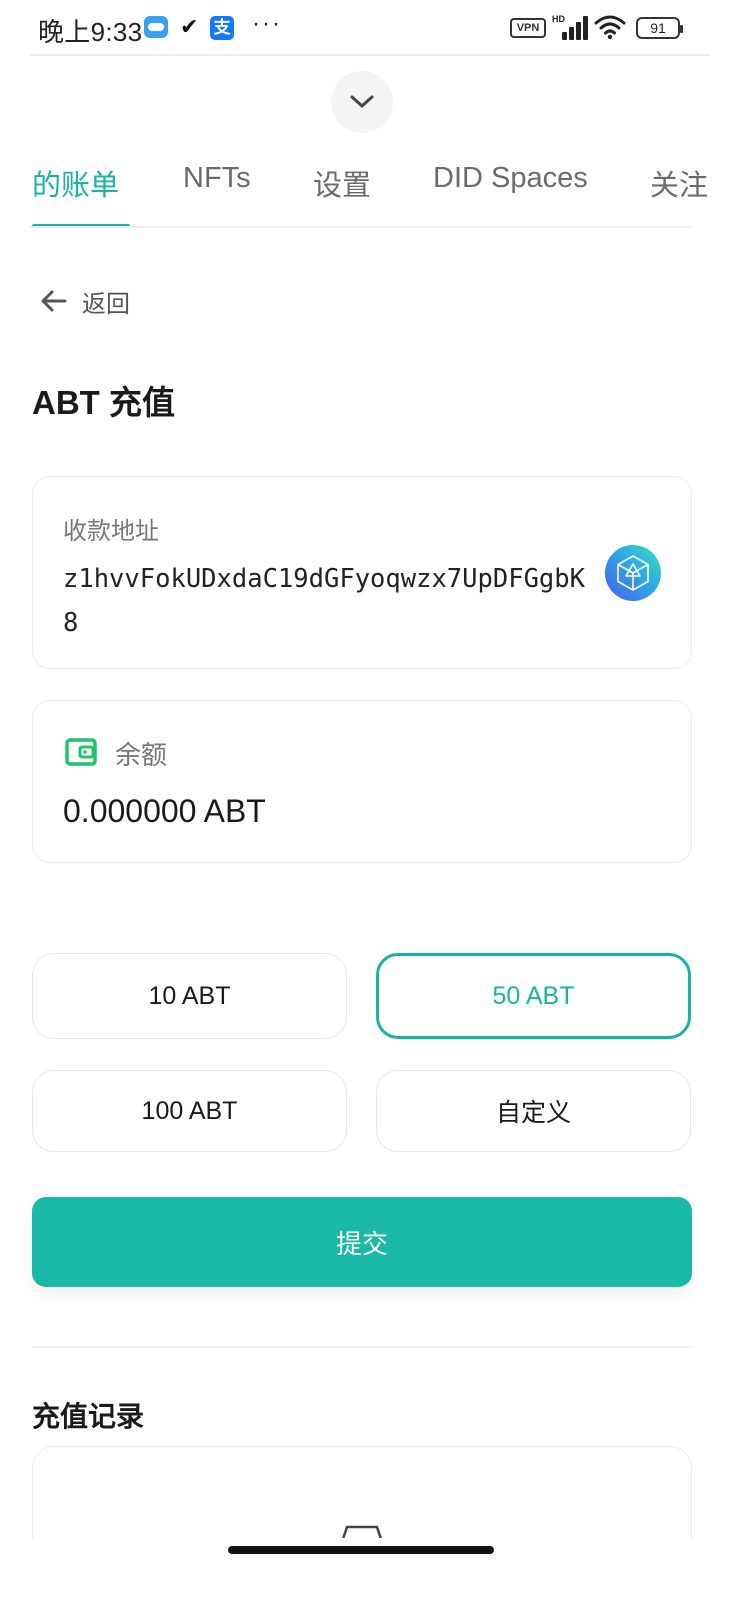  I want to click on check-icon: ✔, so click(189, 26).